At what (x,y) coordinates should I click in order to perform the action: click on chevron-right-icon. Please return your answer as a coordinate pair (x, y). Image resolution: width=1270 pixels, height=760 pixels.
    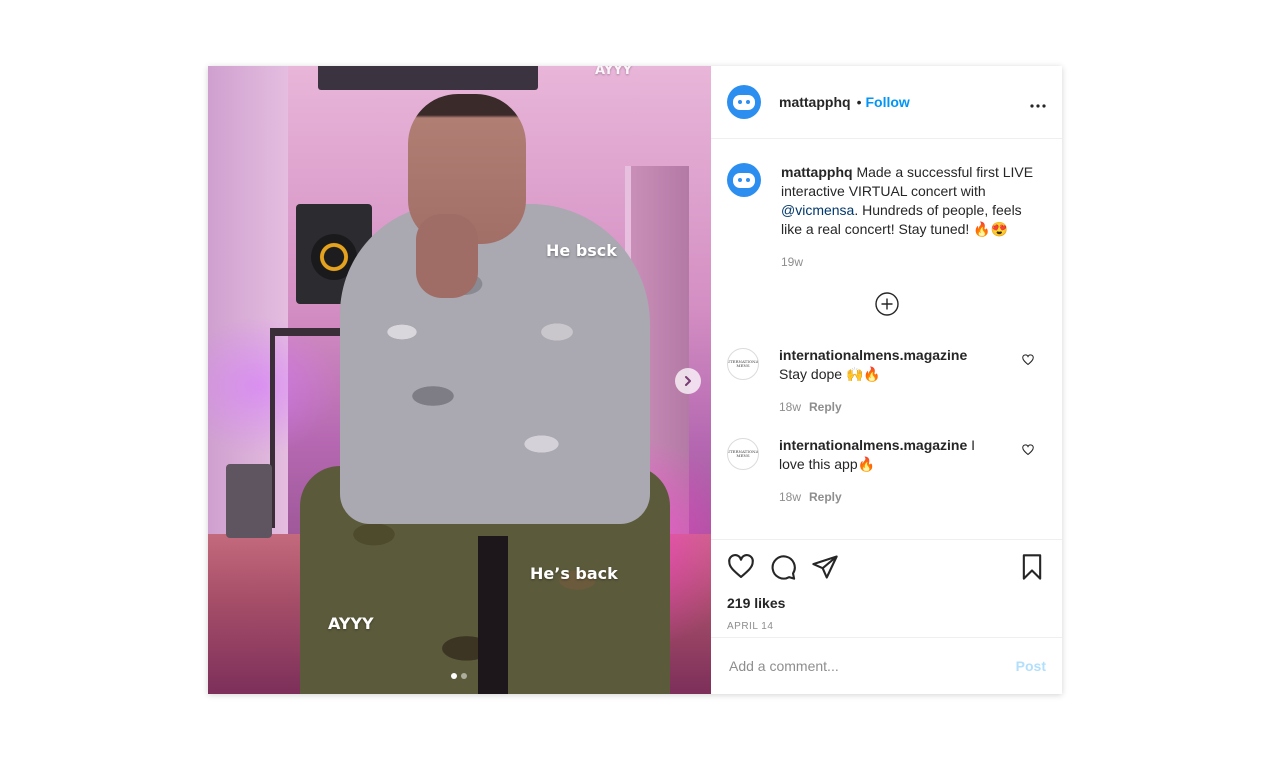
    Looking at the image, I should click on (688, 381).